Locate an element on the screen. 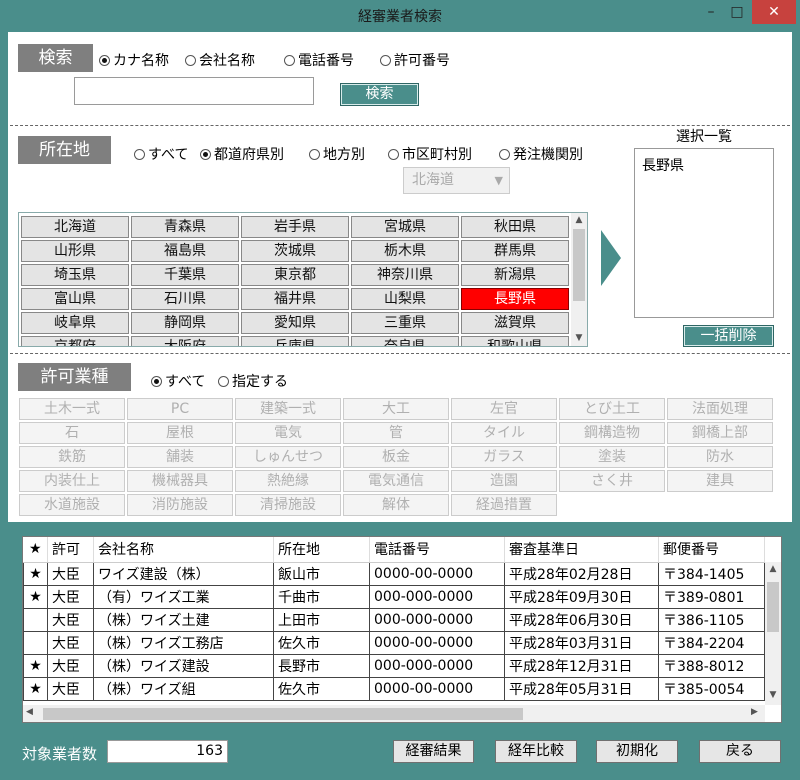 The width and height of the screenshot is (800, 780). prefecture-button: 静岡県 is located at coordinates (185, 323).